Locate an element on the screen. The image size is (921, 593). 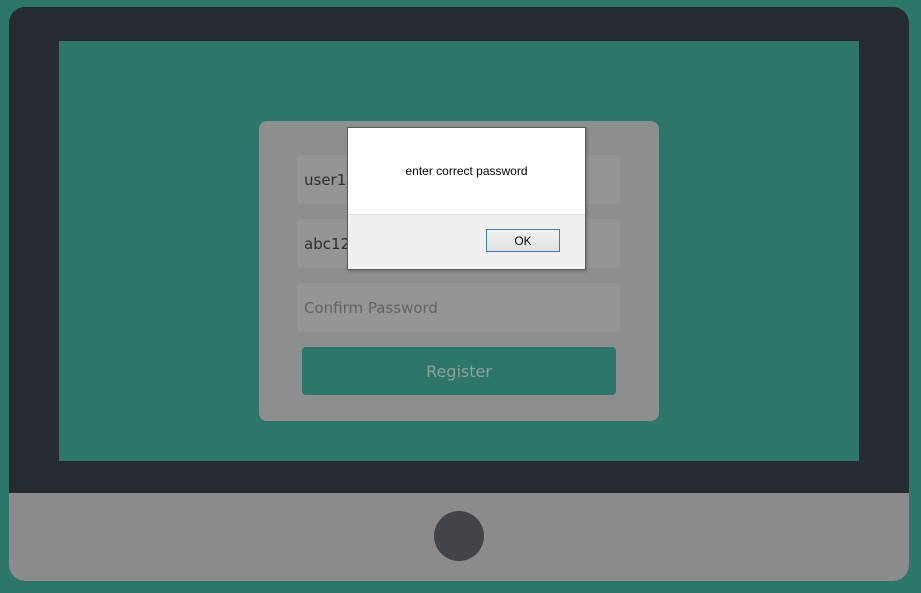
power-button-icon is located at coordinates (459, 536).